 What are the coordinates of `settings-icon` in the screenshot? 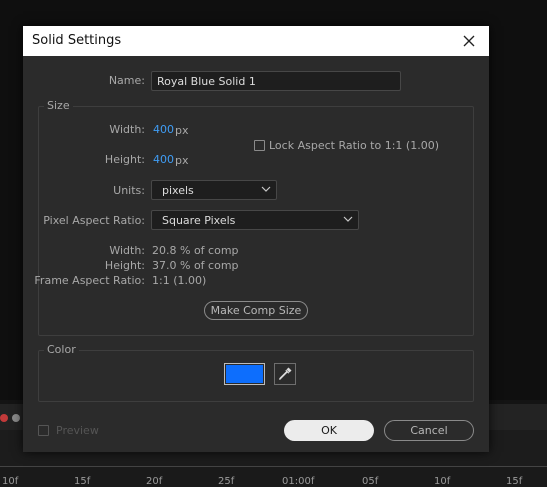 It's located at (16, 418).